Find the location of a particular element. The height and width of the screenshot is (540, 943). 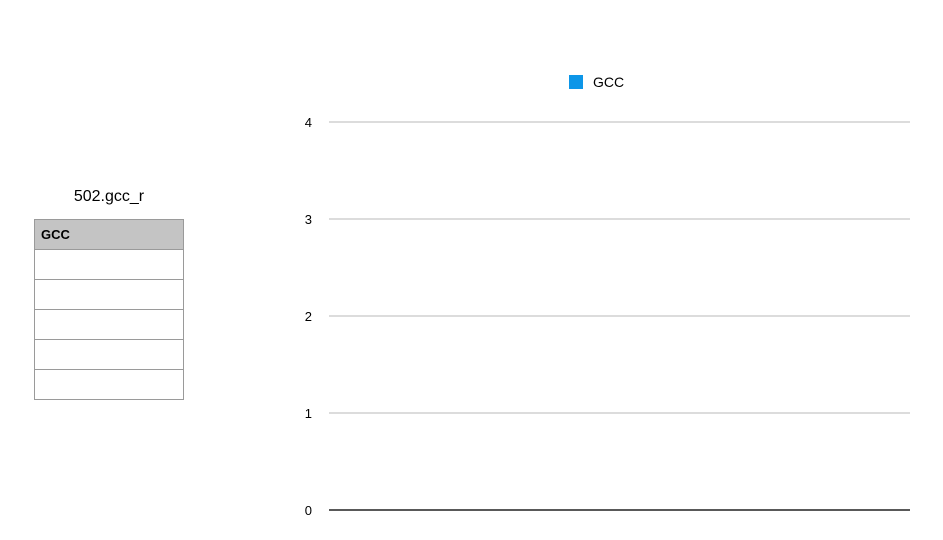

legend: GCC is located at coordinates (596, 82).